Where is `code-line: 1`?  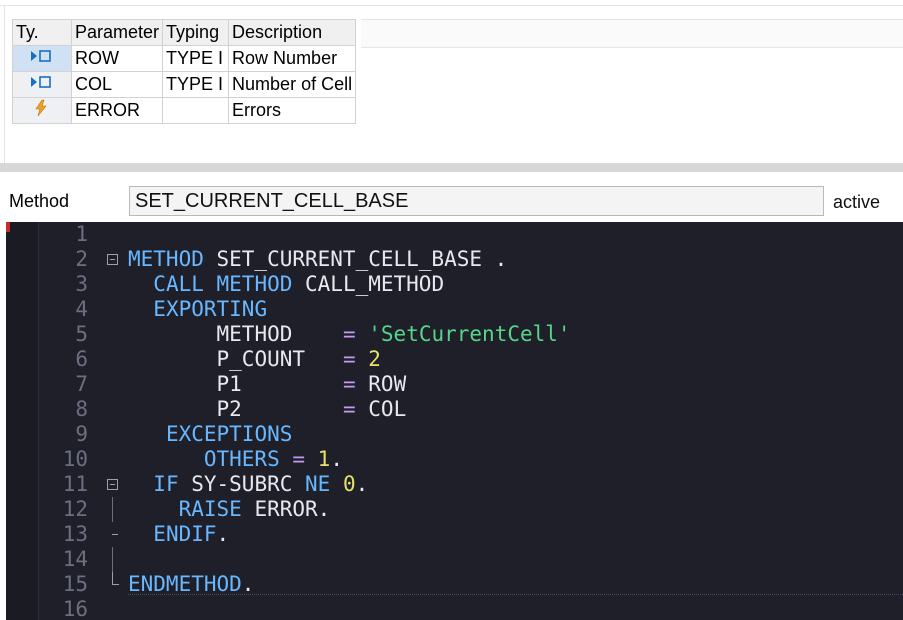
code-line: 1 is located at coordinates (454, 234).